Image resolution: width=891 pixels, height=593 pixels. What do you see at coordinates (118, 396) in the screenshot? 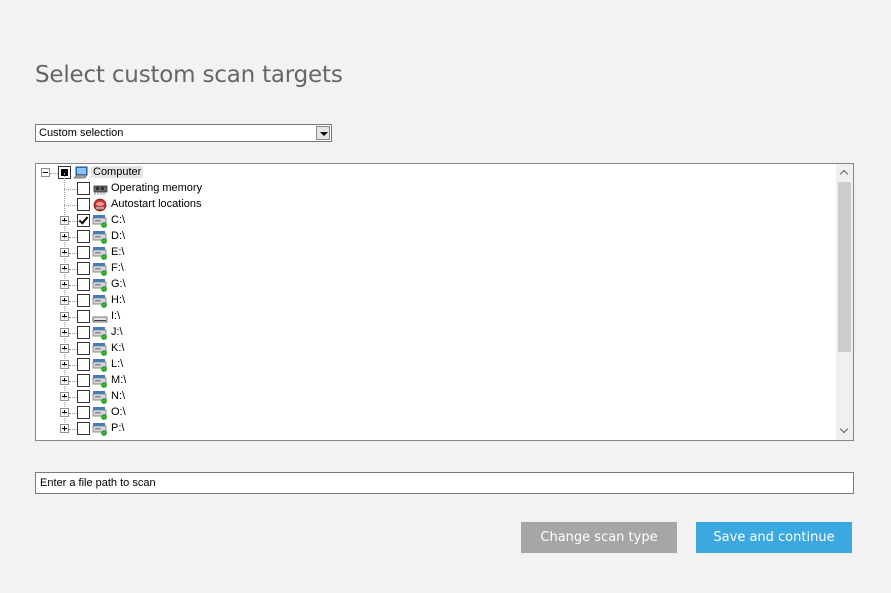
I see `tree-item-label: N:\` at bounding box center [118, 396].